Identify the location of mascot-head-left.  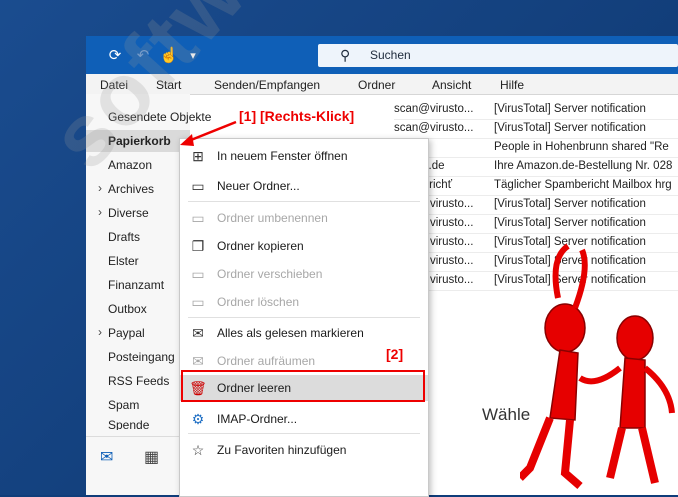
(565, 328).